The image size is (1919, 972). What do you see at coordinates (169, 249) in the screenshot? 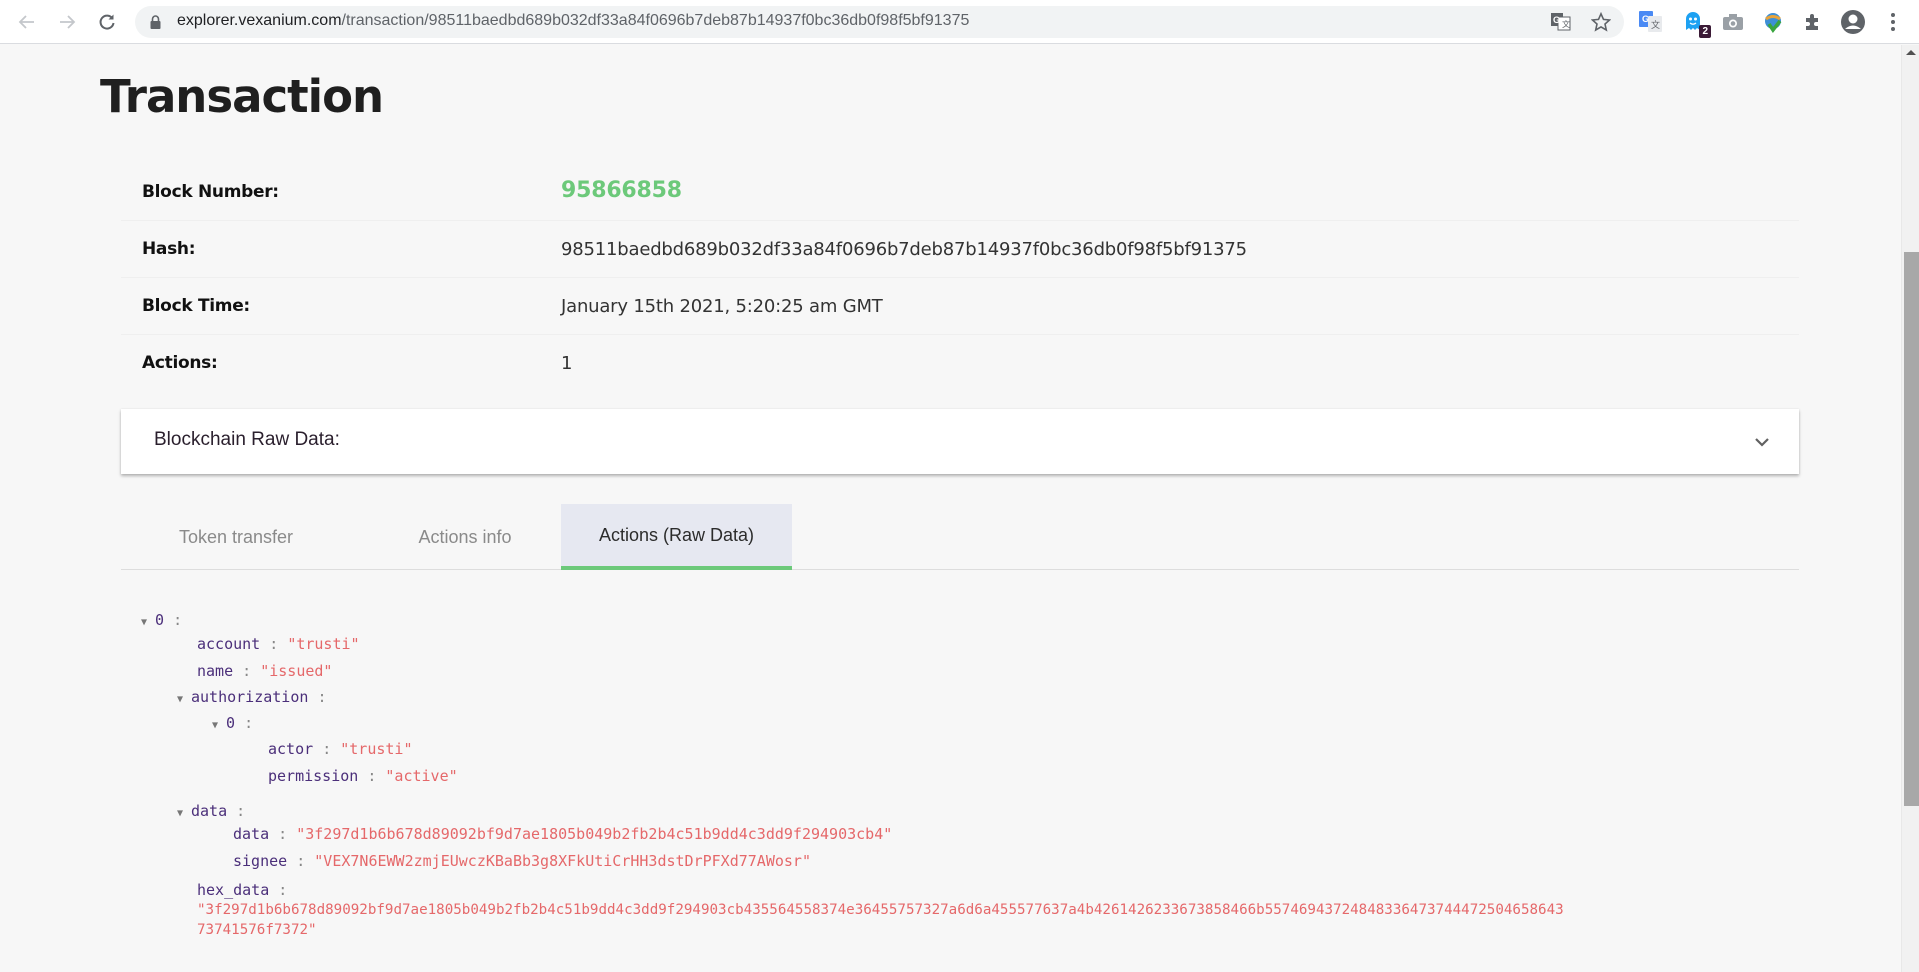
I see `hash-label: Hash:` at bounding box center [169, 249].